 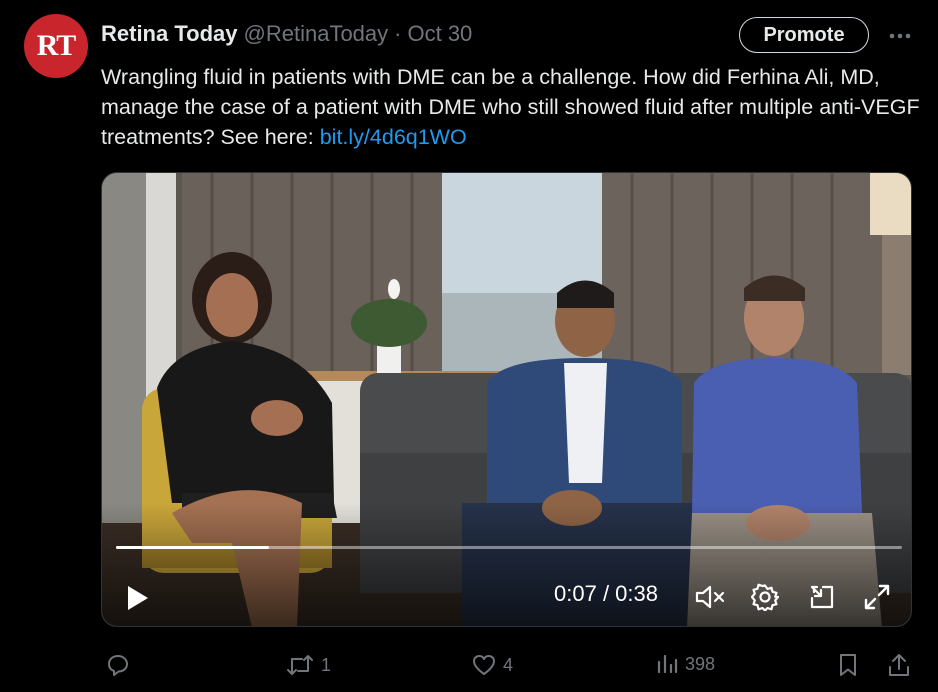 What do you see at coordinates (439, 34) in the screenshot?
I see `timestamp: Oct 30` at bounding box center [439, 34].